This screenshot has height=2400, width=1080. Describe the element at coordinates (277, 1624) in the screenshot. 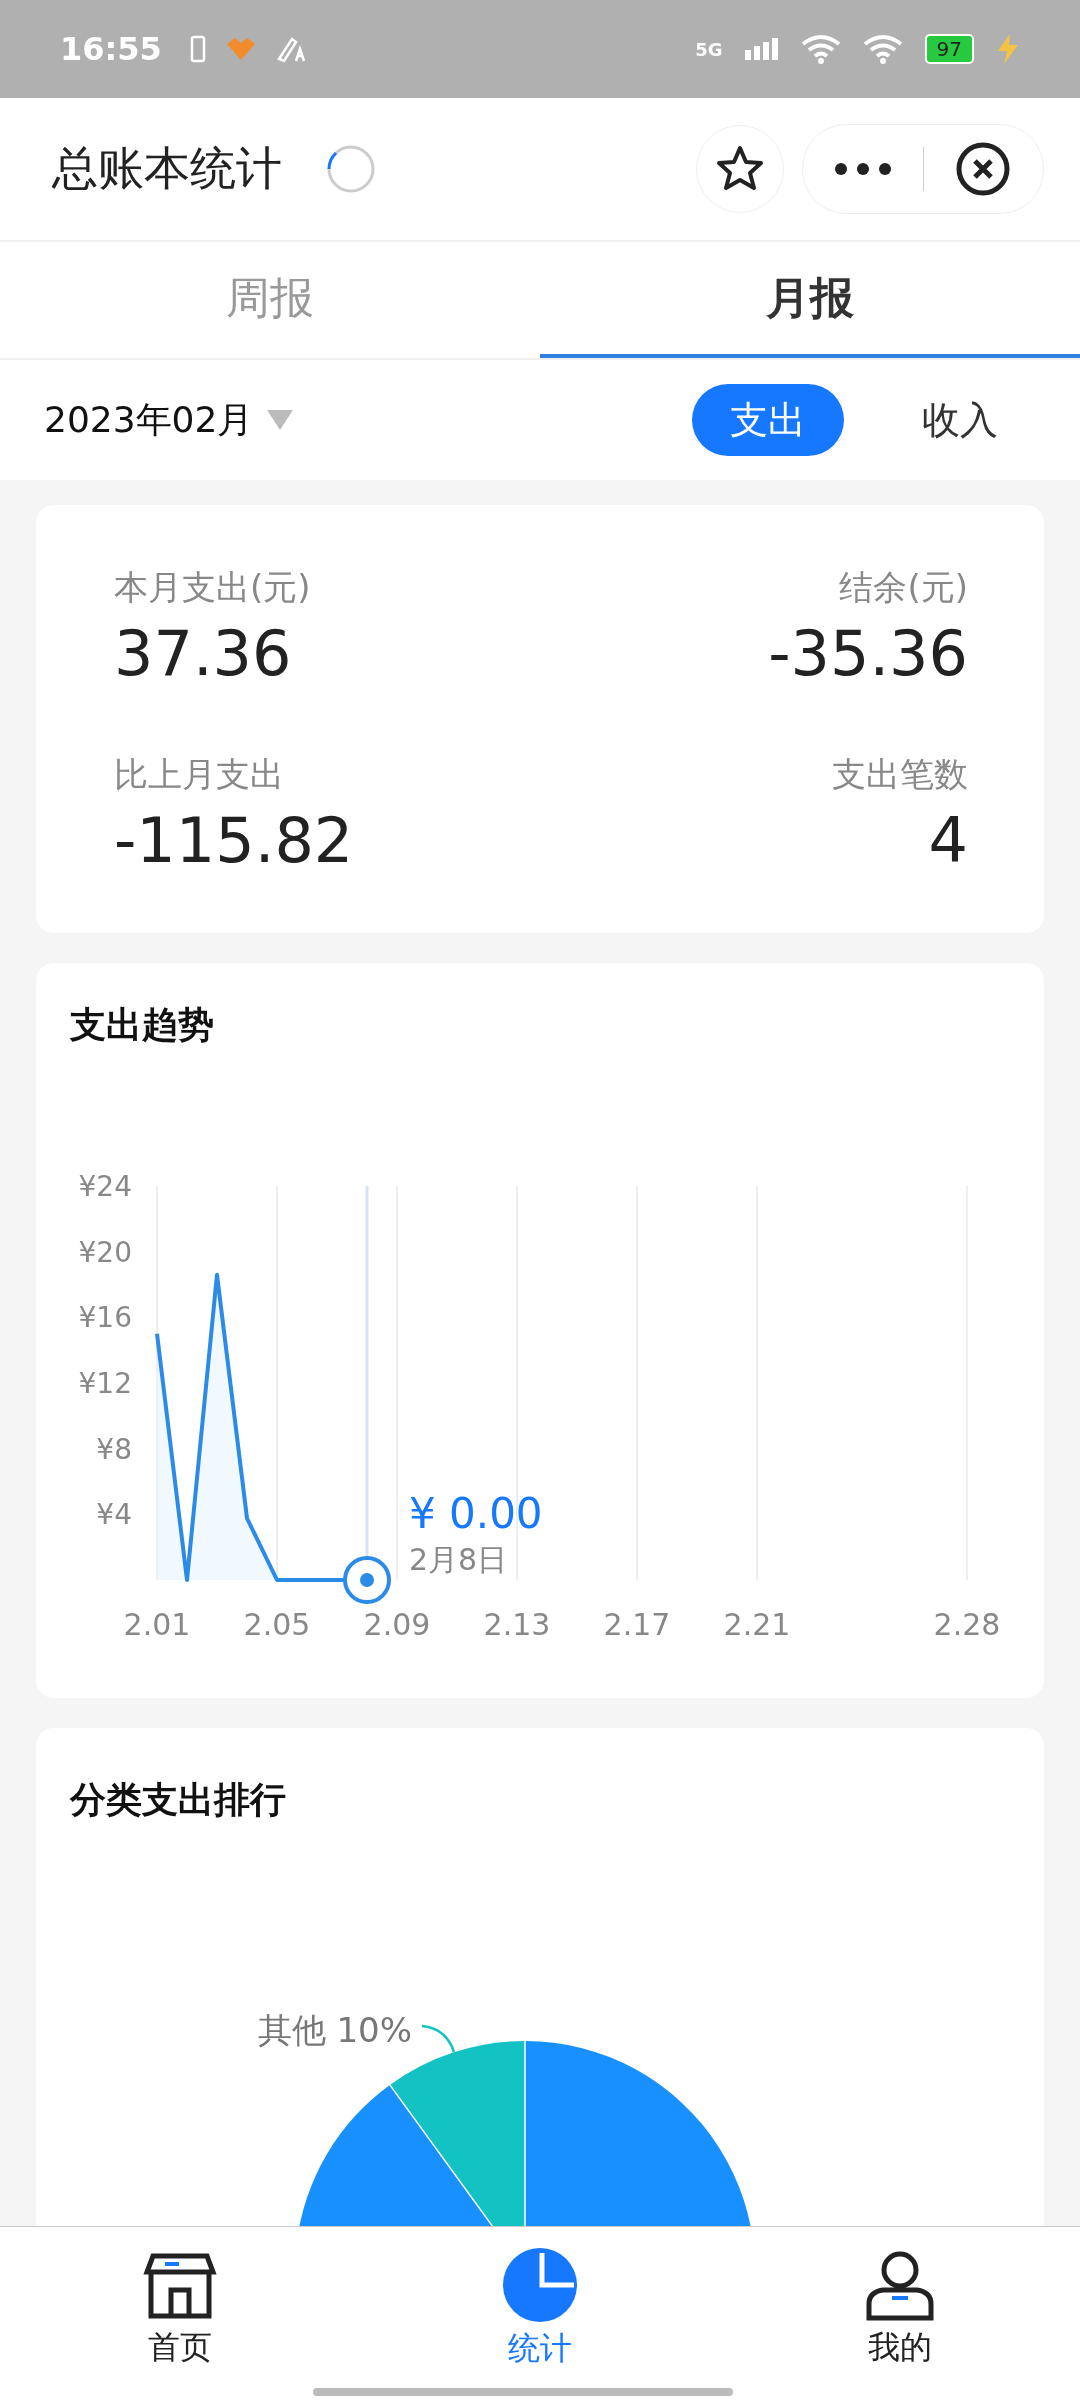

I see `axis-label: 2.05` at that location.